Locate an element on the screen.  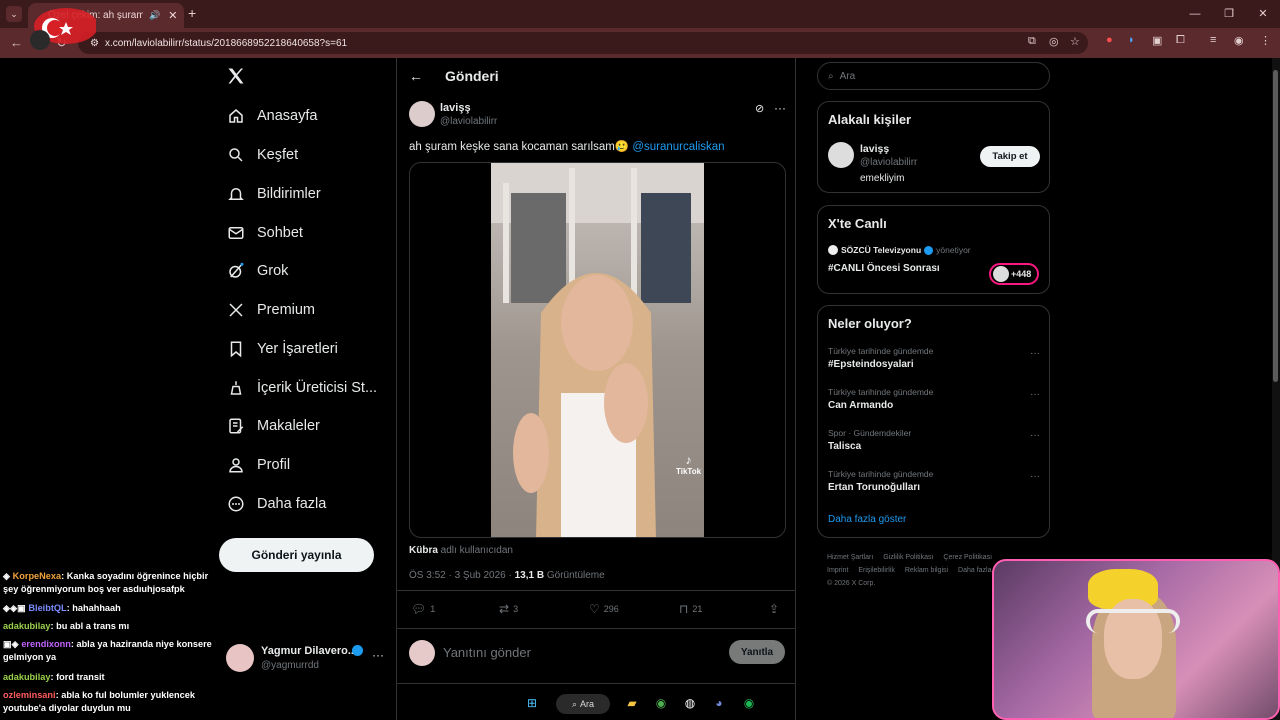
taskbar-search: ⌕ Ara is located at coordinates (583, 704).